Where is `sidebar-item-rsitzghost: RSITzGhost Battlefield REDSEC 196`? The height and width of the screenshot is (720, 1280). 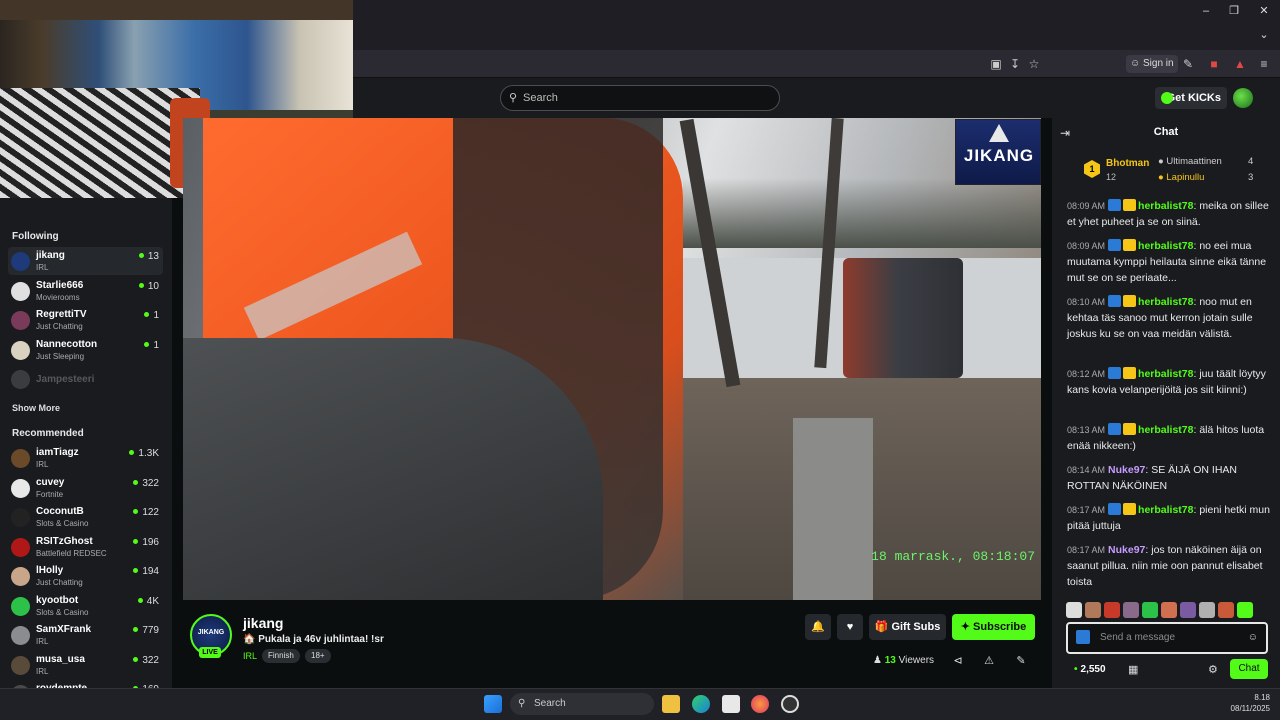 sidebar-item-rsitzghost: RSITzGhost Battlefield REDSEC 196 is located at coordinates (85, 547).